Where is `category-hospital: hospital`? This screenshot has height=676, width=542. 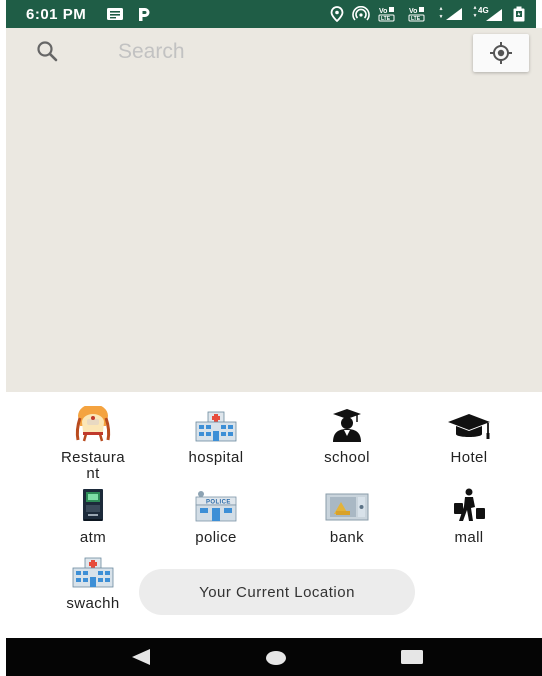 category-hospital: hospital is located at coordinates (216, 436).